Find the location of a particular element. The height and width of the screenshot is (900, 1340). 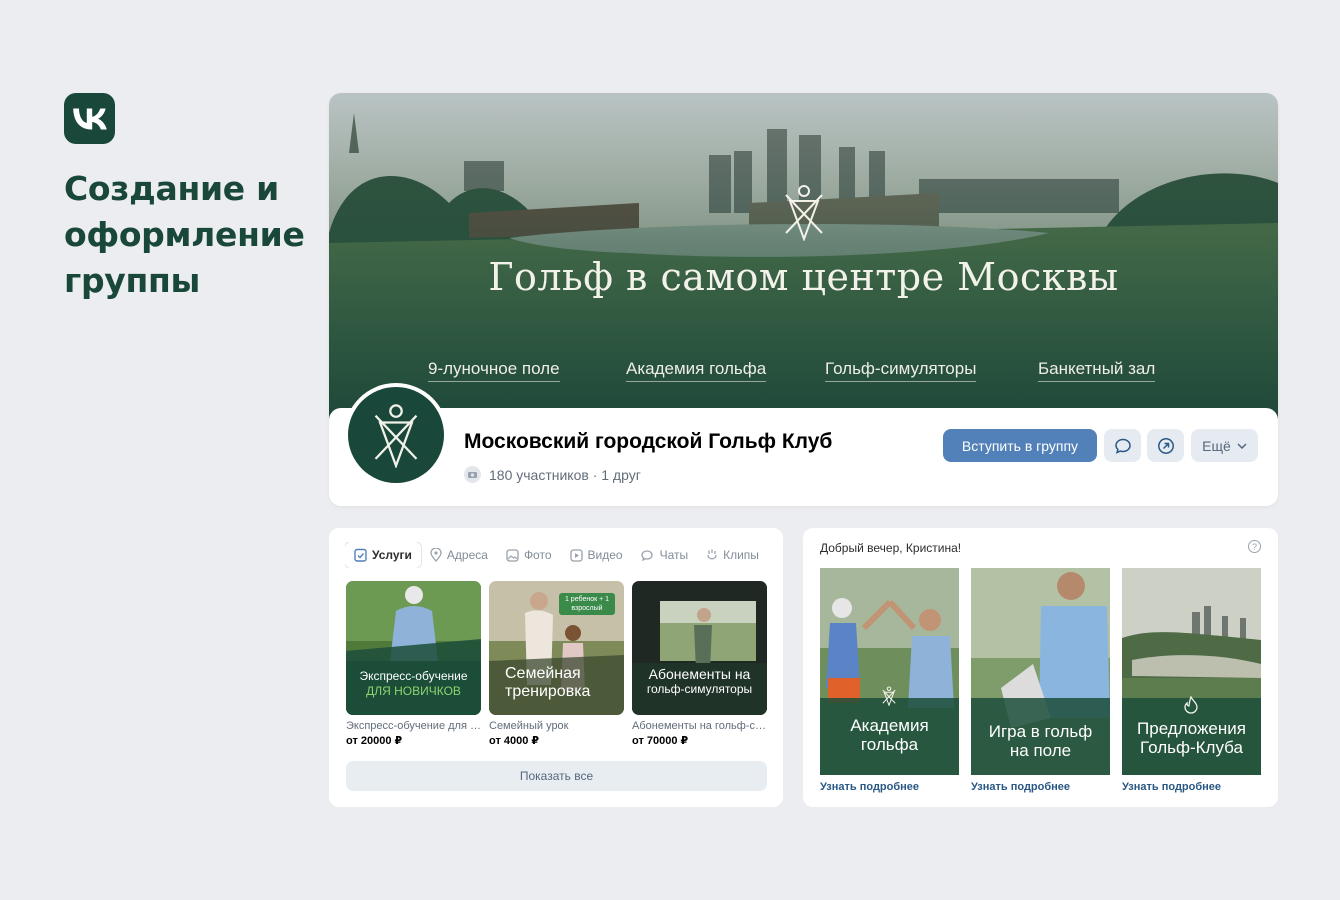

service-overlay: Семейная тренировка is located at coordinates (548, 682).